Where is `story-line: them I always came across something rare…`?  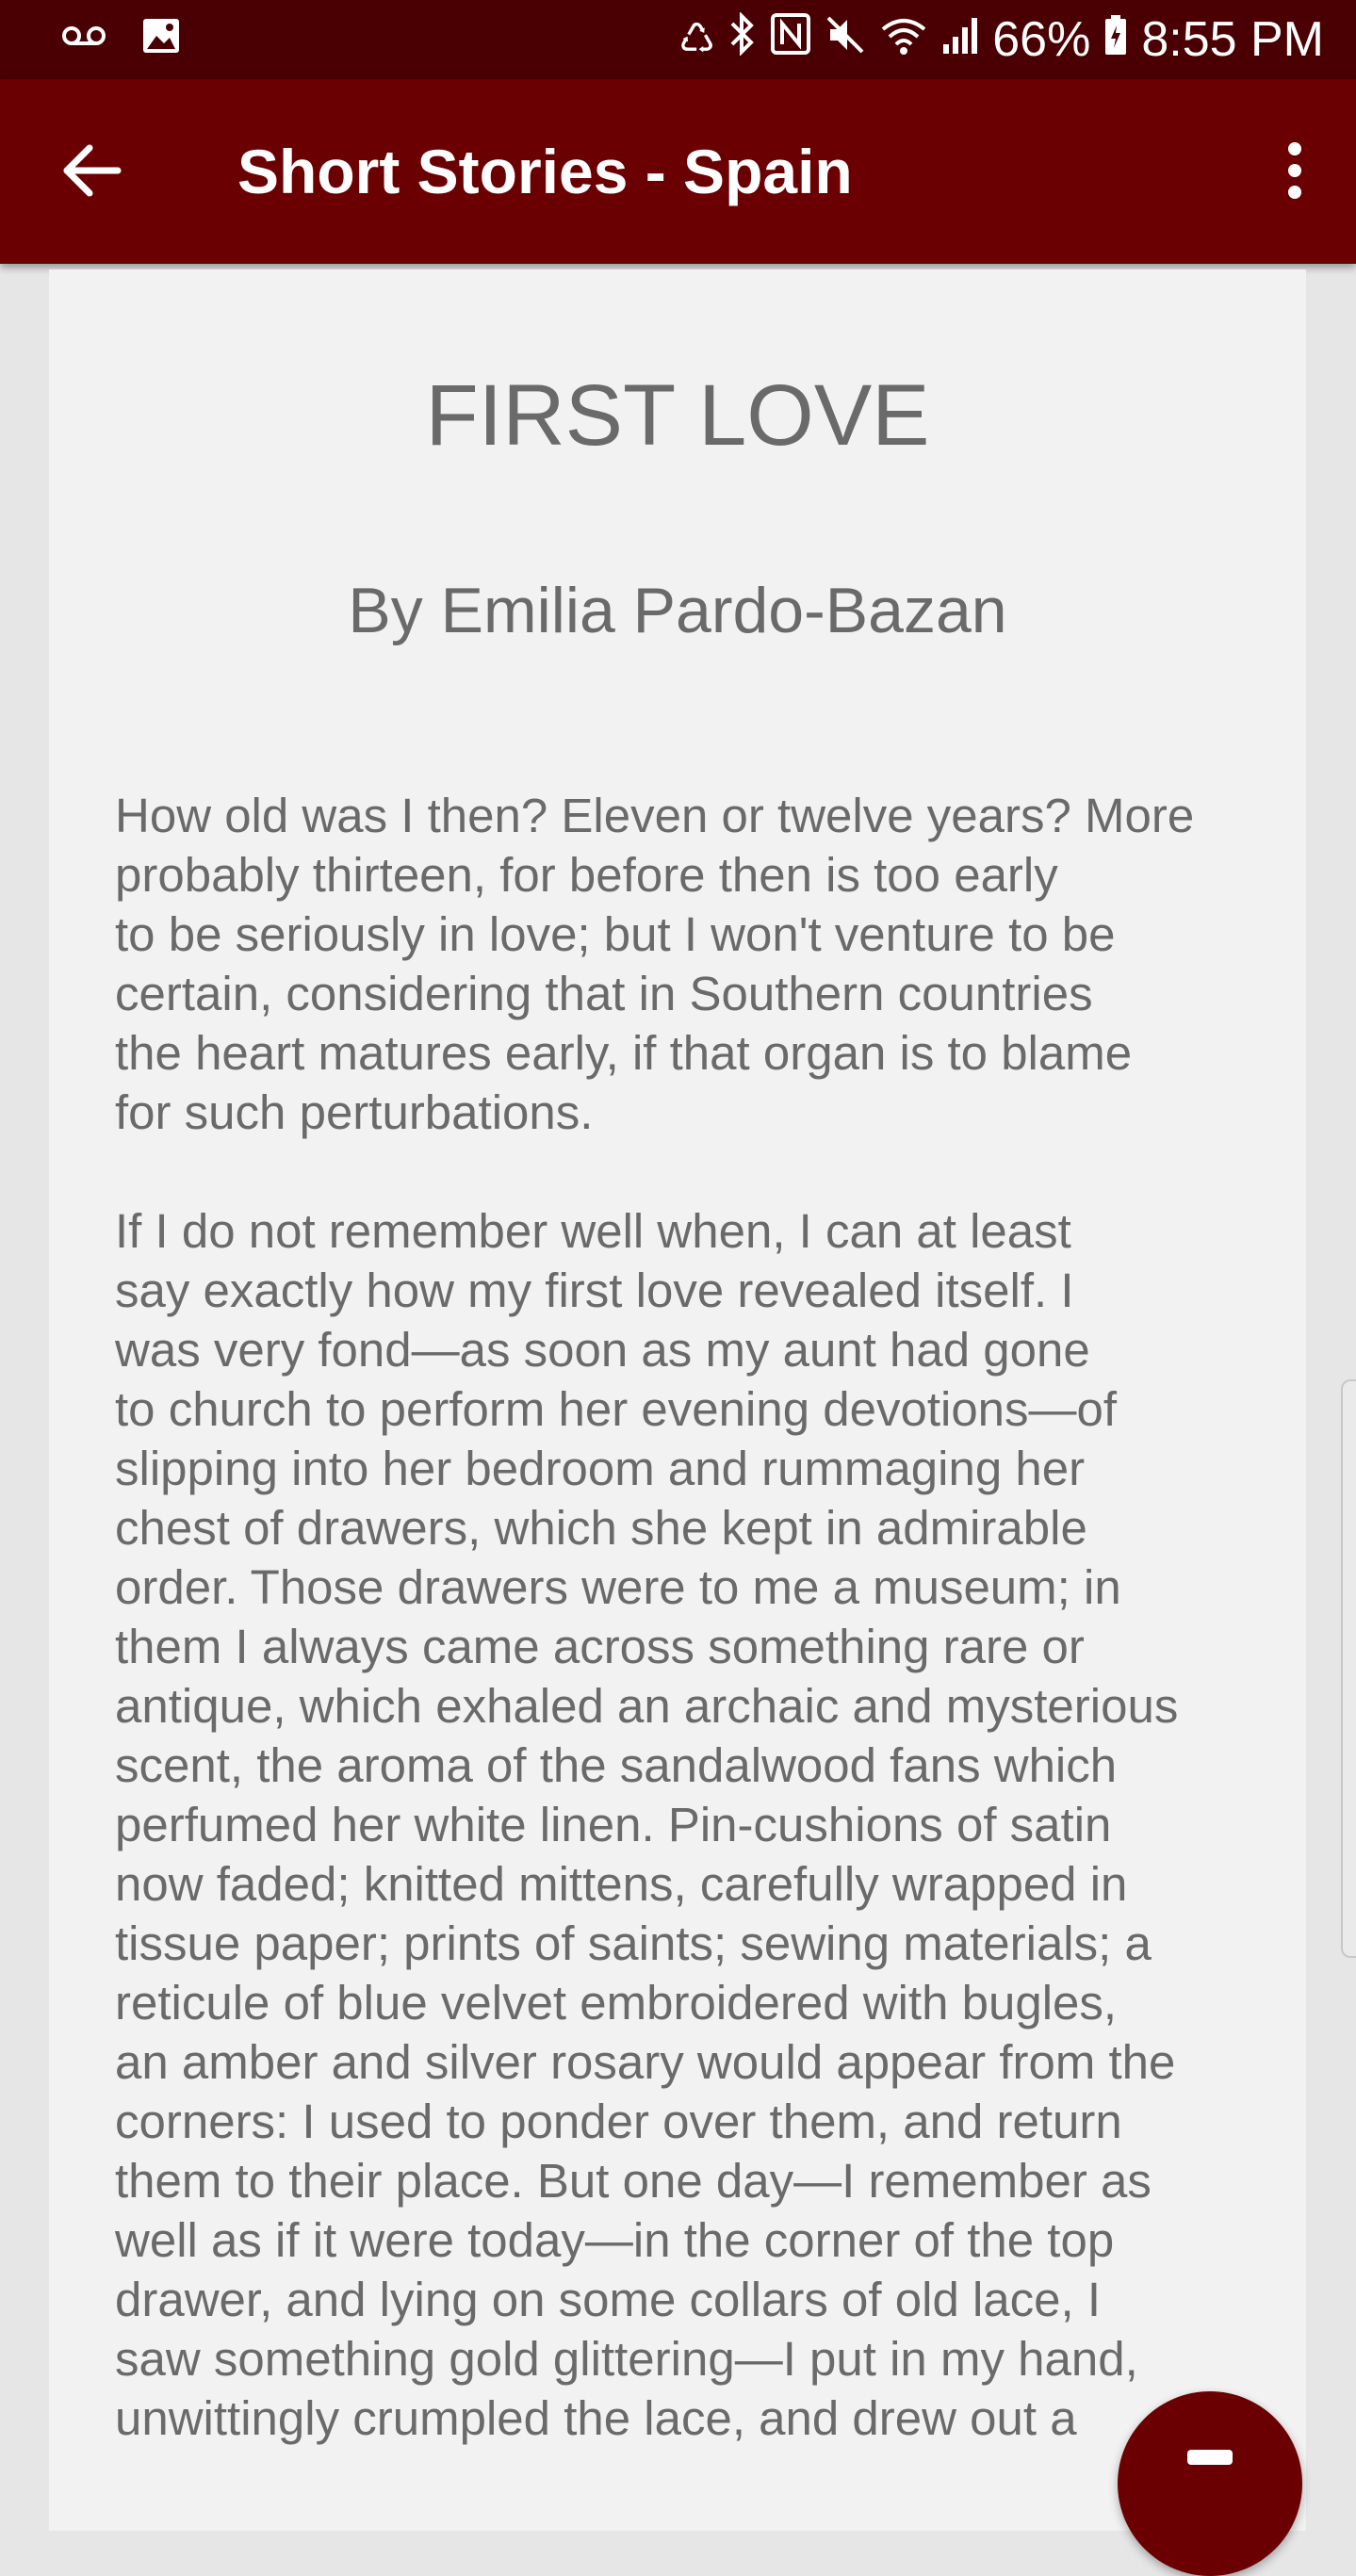 story-line: them I always came across something rare… is located at coordinates (600, 1646).